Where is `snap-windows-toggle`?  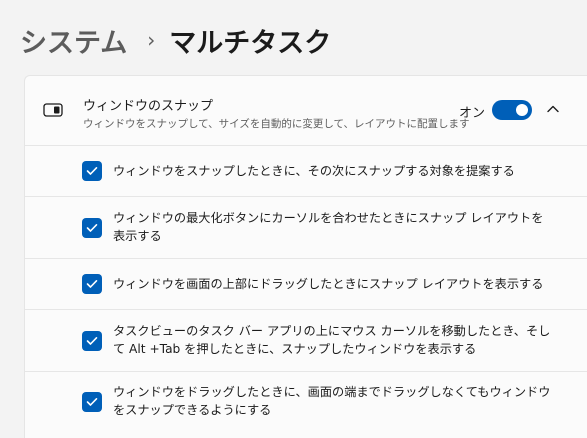
snap-windows-toggle is located at coordinates (512, 110).